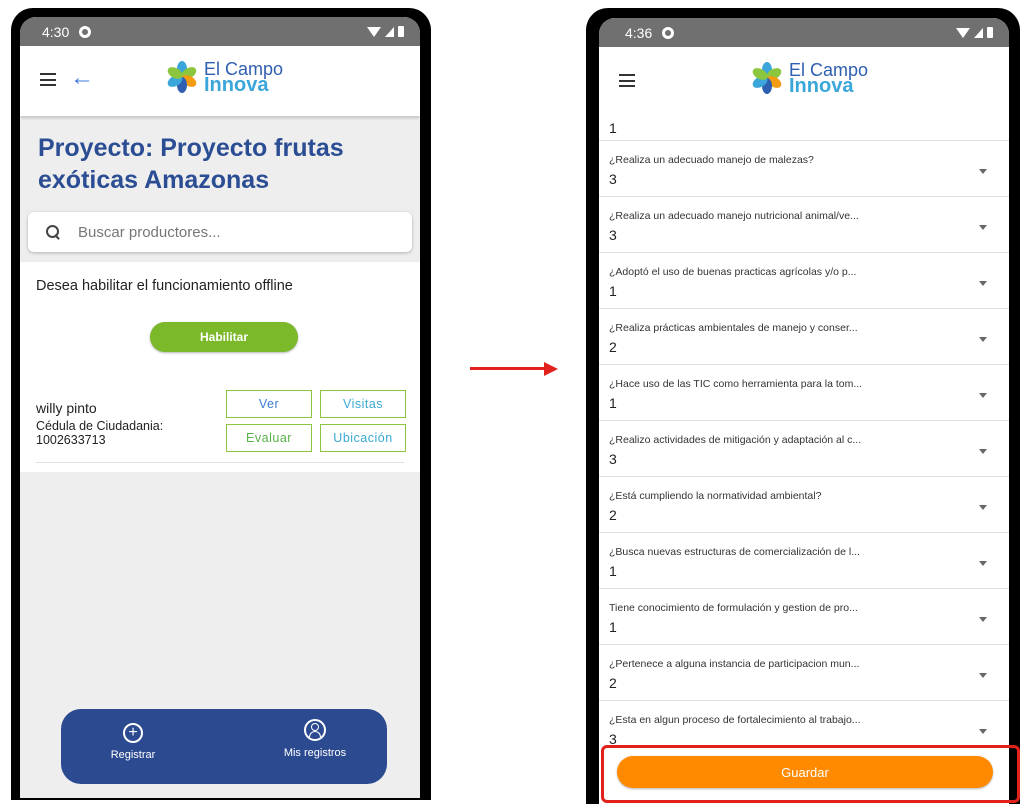 The image size is (1023, 806). Describe the element at coordinates (82, 78) in the screenshot. I see `back-arrow-icon: ←` at that location.